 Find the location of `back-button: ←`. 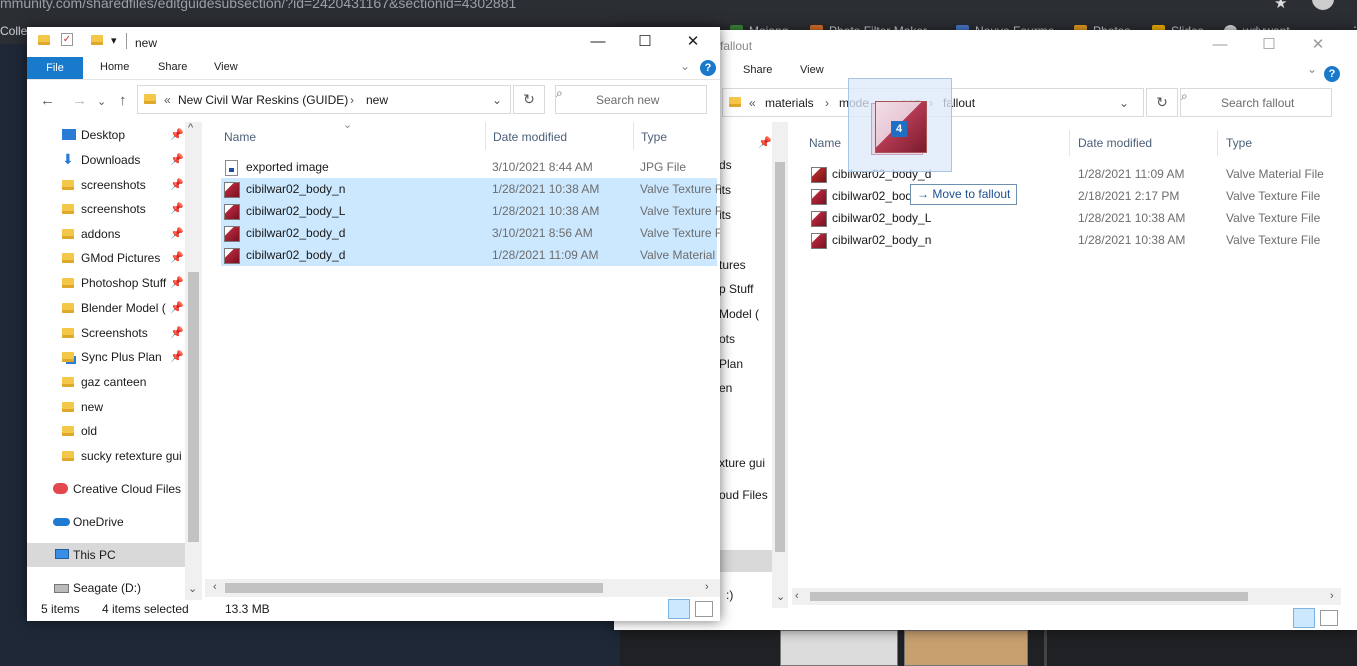

back-button: ← is located at coordinates (47, 100).